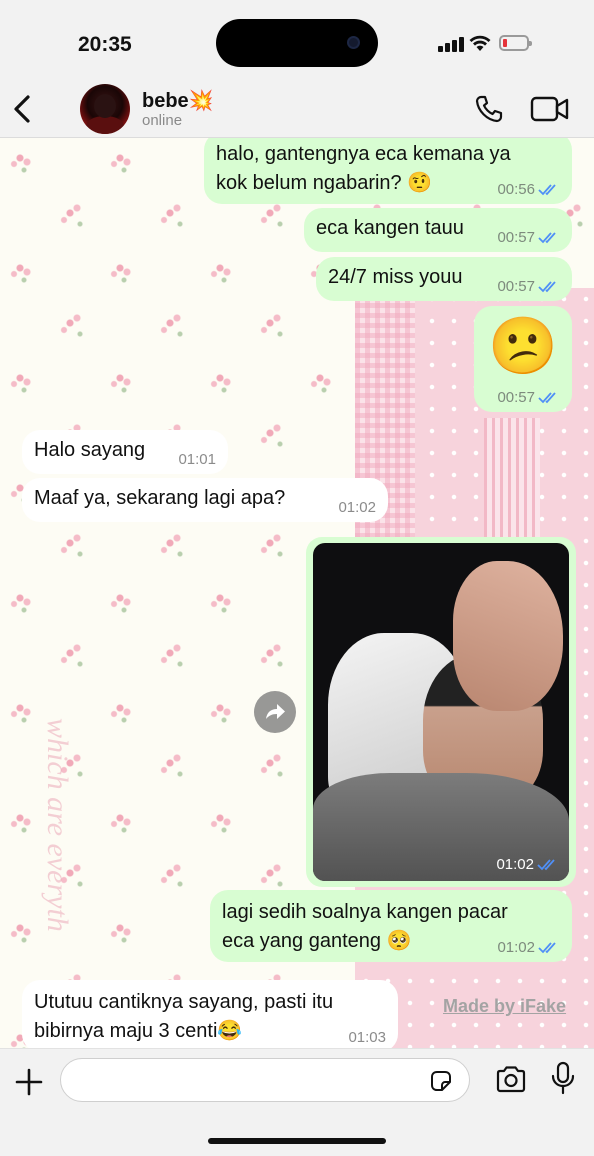 The width and height of the screenshot is (594, 1156). Describe the element at coordinates (523, 345) in the screenshot. I see `message-emoji: 😕` at that location.